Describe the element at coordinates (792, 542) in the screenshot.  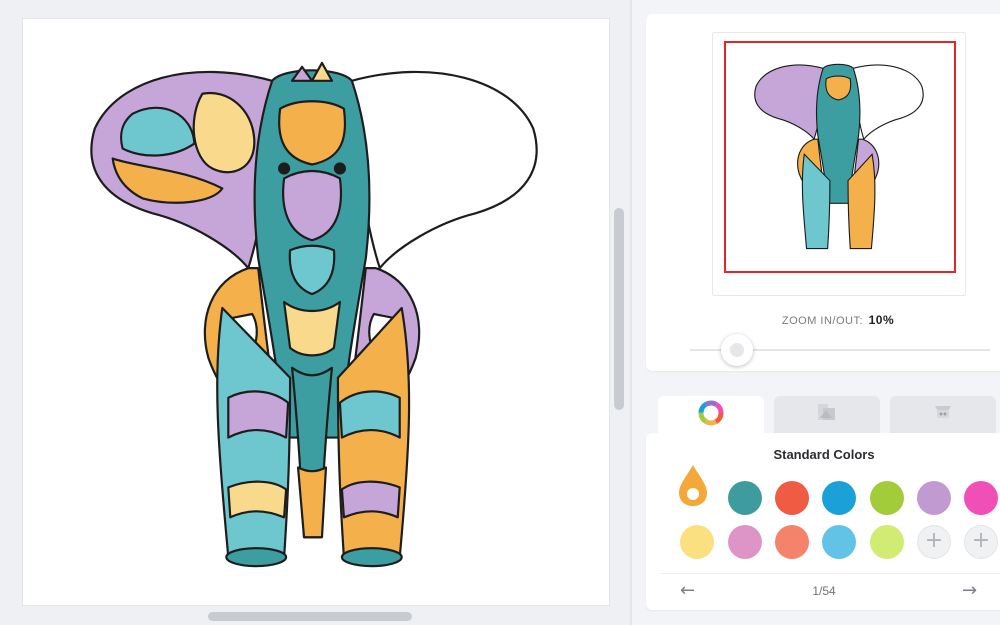
I see `color-swatch-salmon` at that location.